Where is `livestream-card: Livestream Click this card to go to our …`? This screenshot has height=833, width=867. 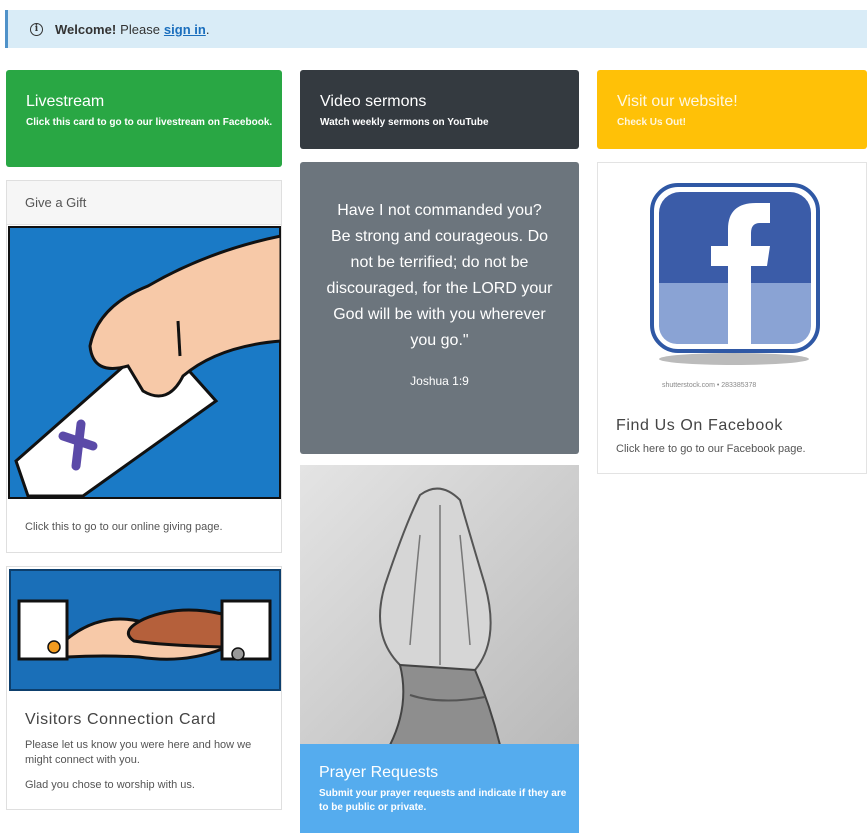 livestream-card: Livestream Click this card to go to our … is located at coordinates (144, 118).